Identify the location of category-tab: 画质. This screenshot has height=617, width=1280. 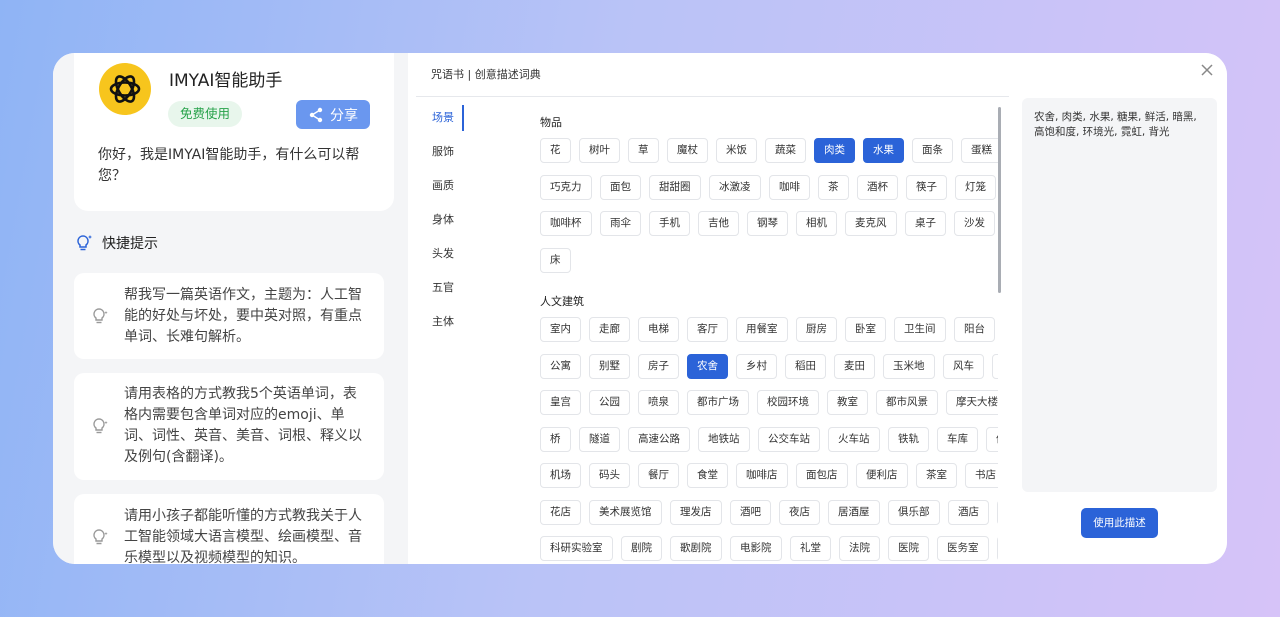
(440, 186).